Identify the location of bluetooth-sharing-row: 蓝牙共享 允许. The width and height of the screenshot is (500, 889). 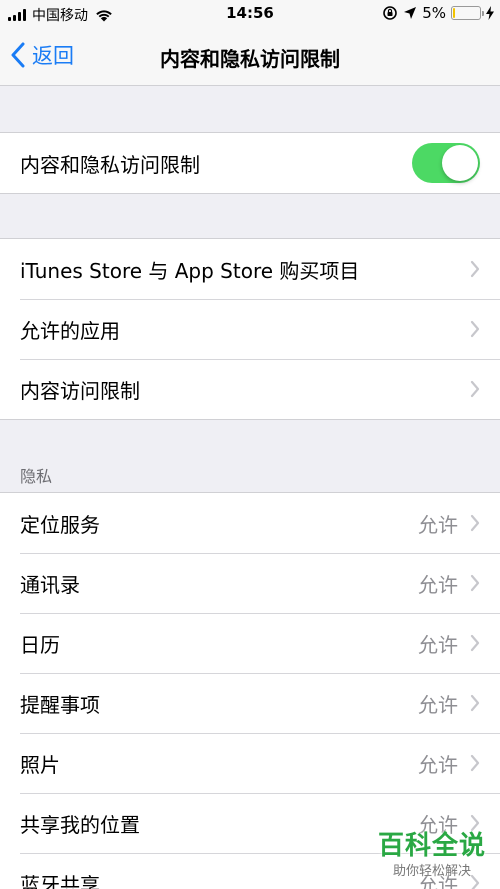
(250, 871).